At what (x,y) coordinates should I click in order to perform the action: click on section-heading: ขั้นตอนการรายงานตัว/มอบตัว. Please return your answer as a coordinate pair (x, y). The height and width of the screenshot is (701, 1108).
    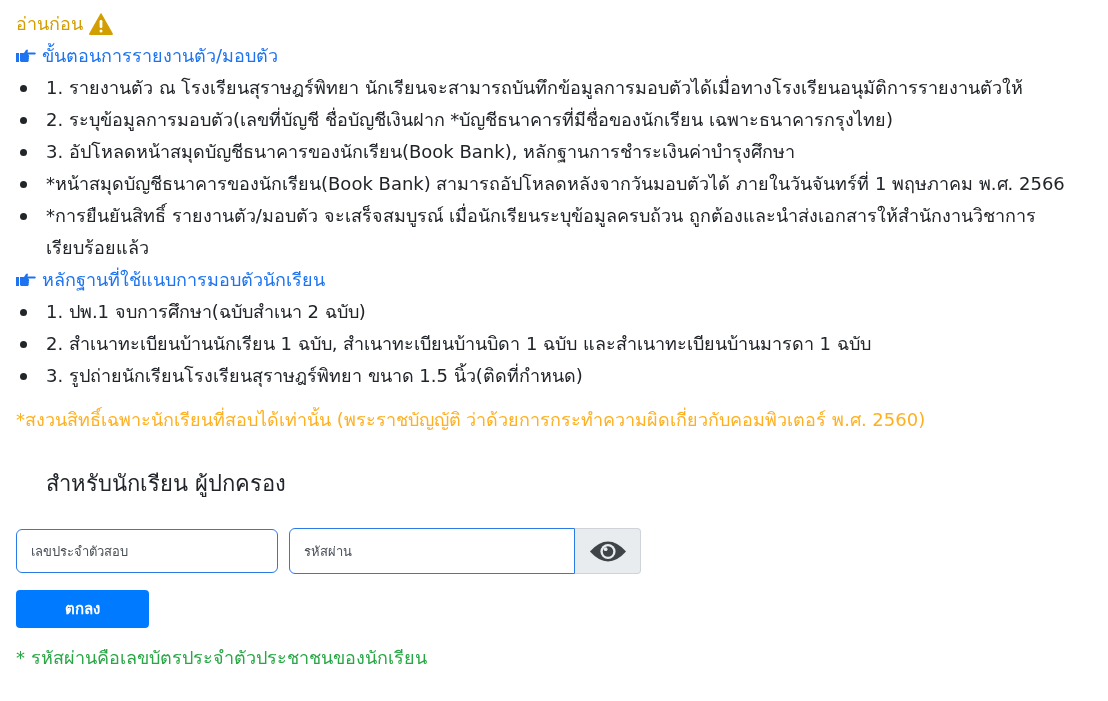
    Looking at the image, I should click on (160, 55).